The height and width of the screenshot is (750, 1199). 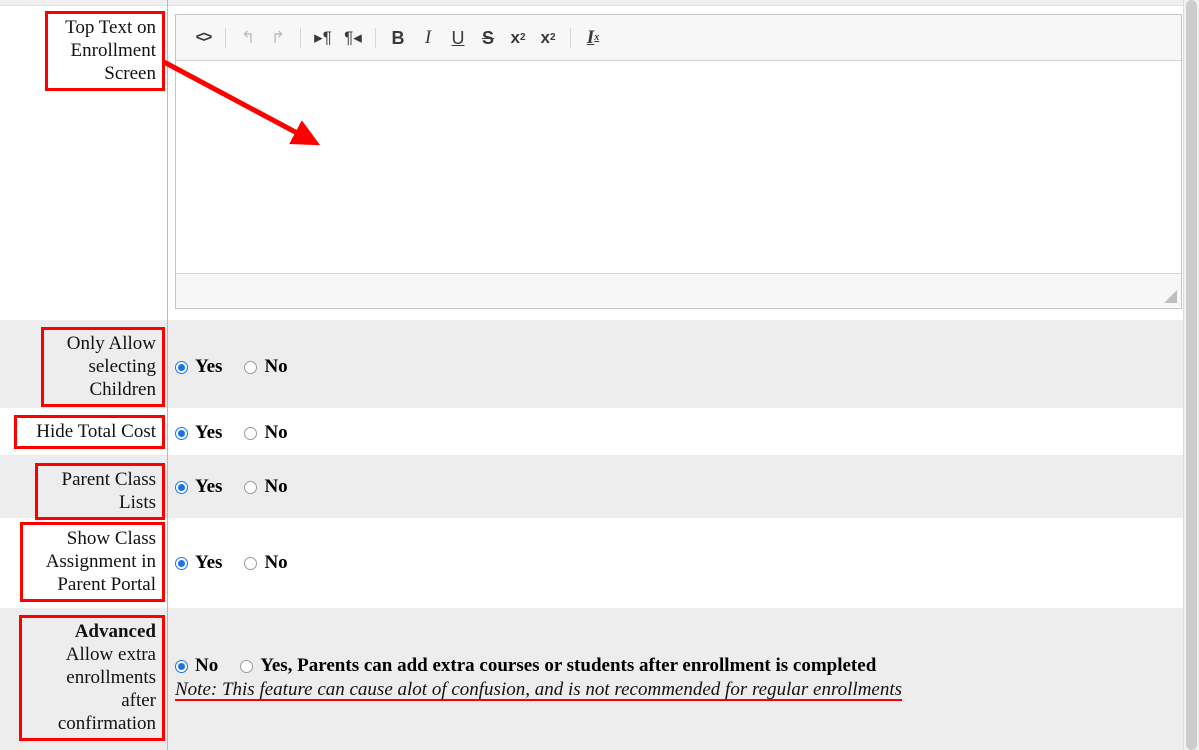 What do you see at coordinates (106, 584) in the screenshot?
I see `label-line: Parent Portal` at bounding box center [106, 584].